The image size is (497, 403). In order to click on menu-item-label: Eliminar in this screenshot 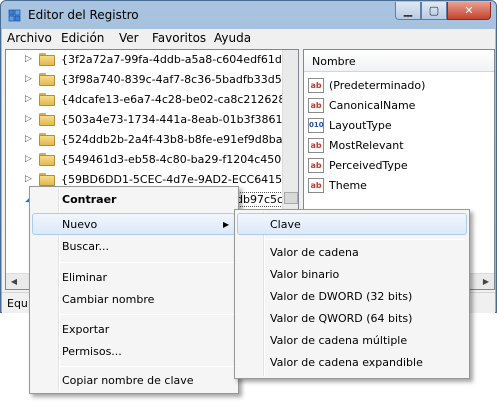, I will do `click(85, 277)`.